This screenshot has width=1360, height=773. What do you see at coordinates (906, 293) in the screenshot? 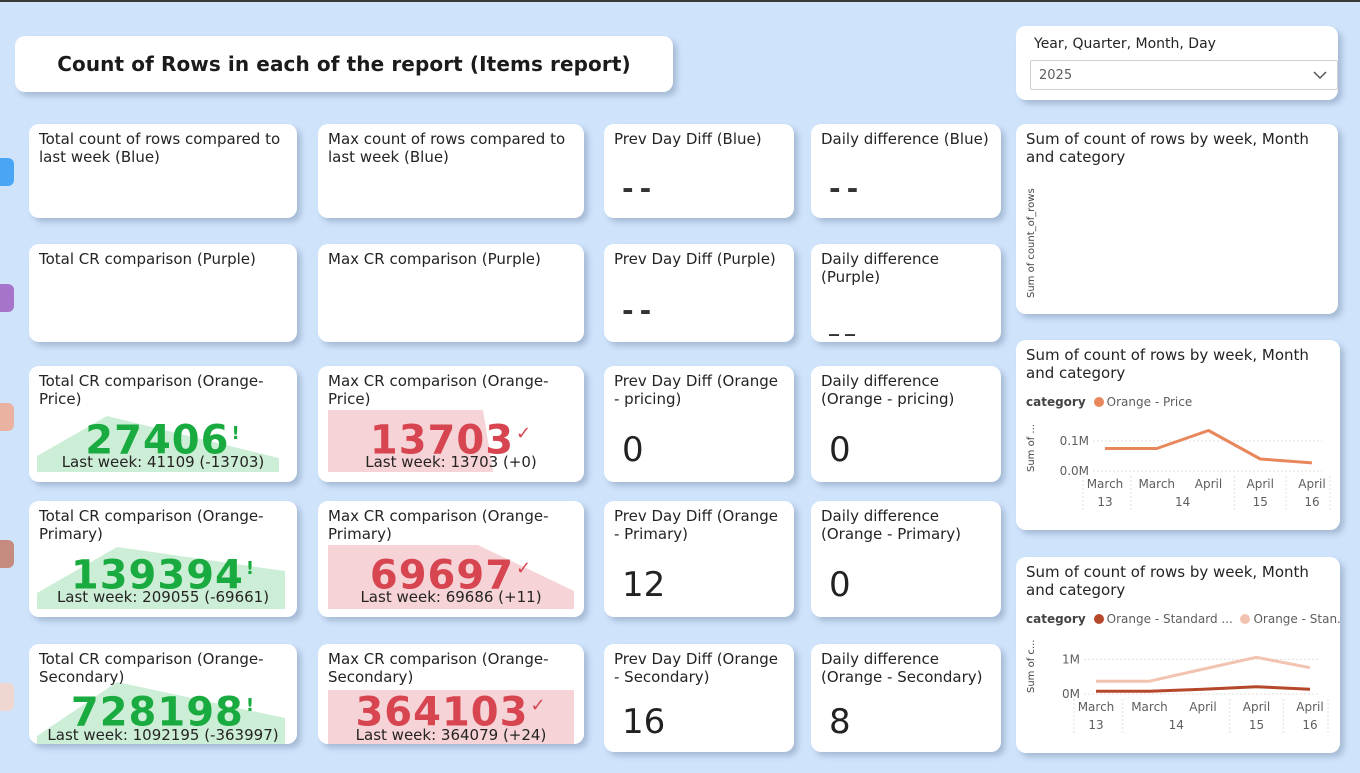
I see `daily-diff-purple: Daily difference (Purple) __` at bounding box center [906, 293].